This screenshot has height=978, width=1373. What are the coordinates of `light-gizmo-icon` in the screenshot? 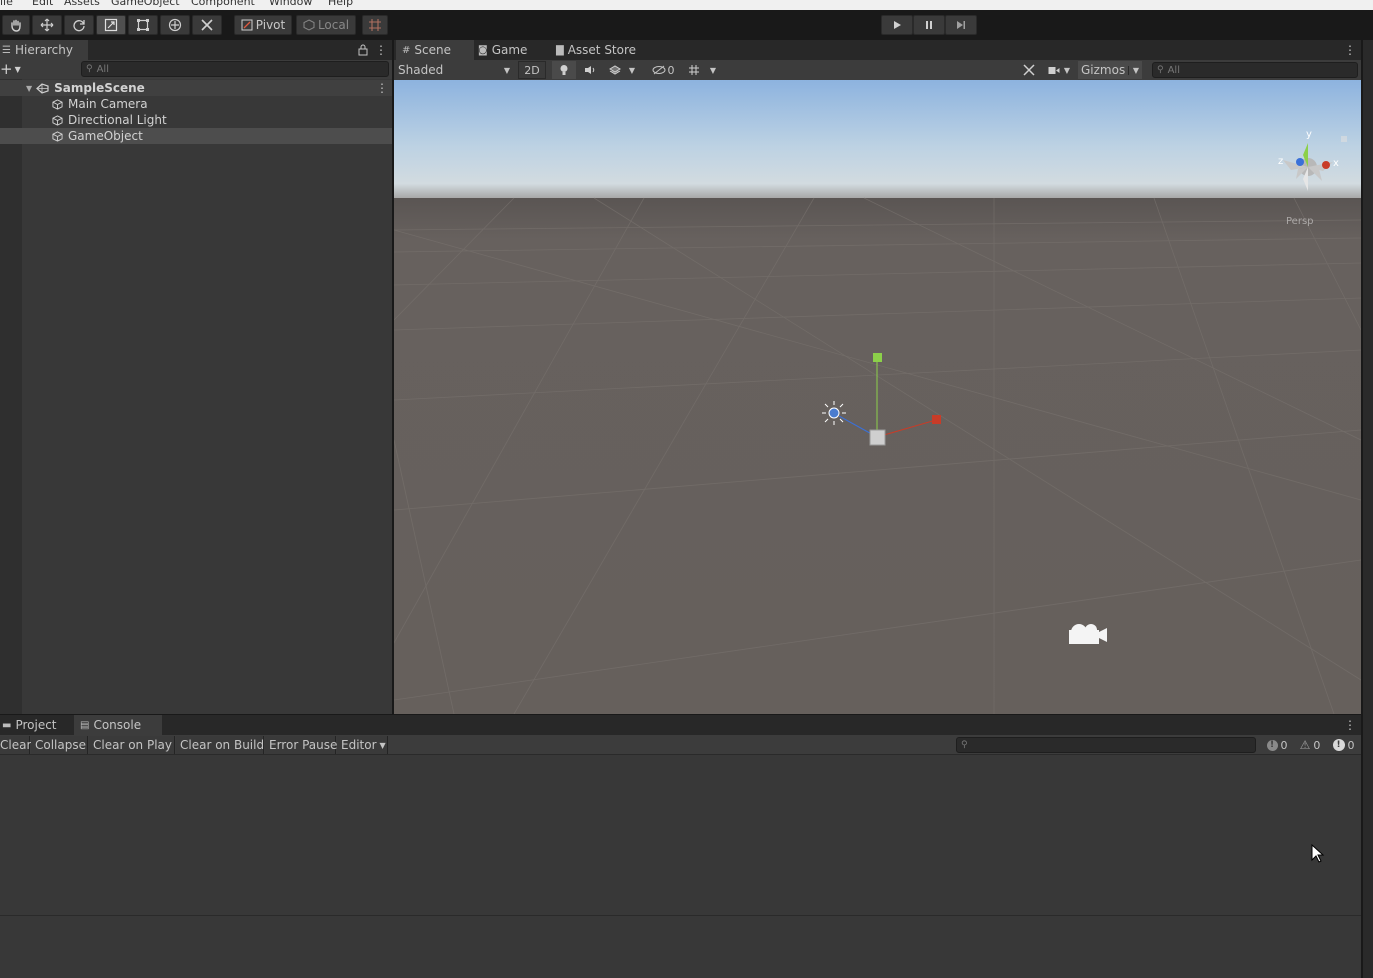 It's located at (834, 413).